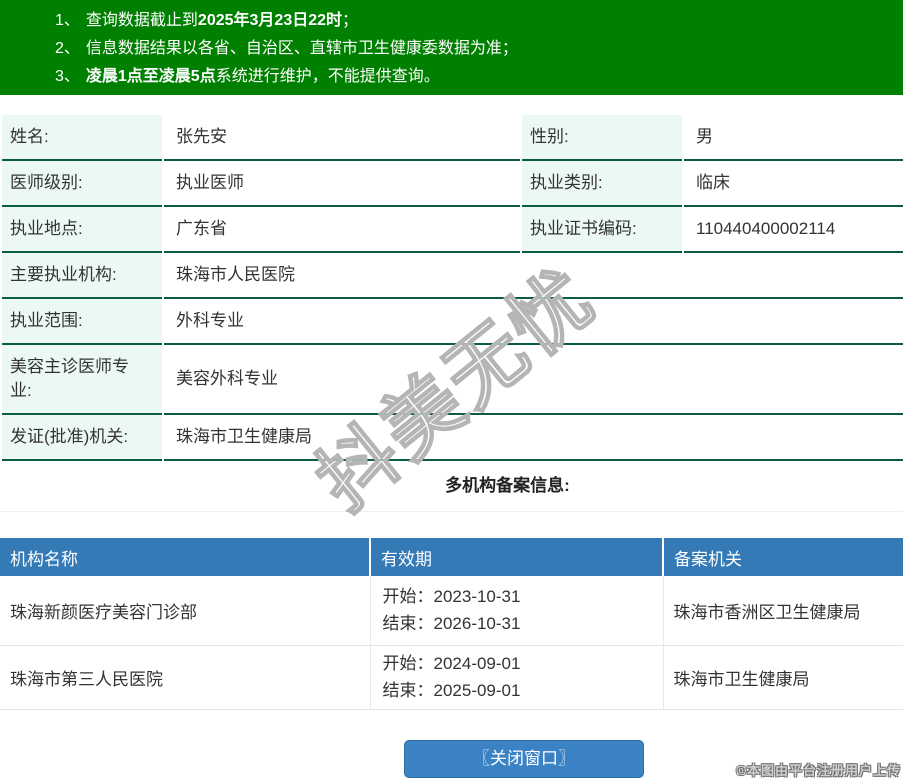 This screenshot has width=903, height=782. I want to click on practice-category-label: 执业类别:, so click(602, 184).